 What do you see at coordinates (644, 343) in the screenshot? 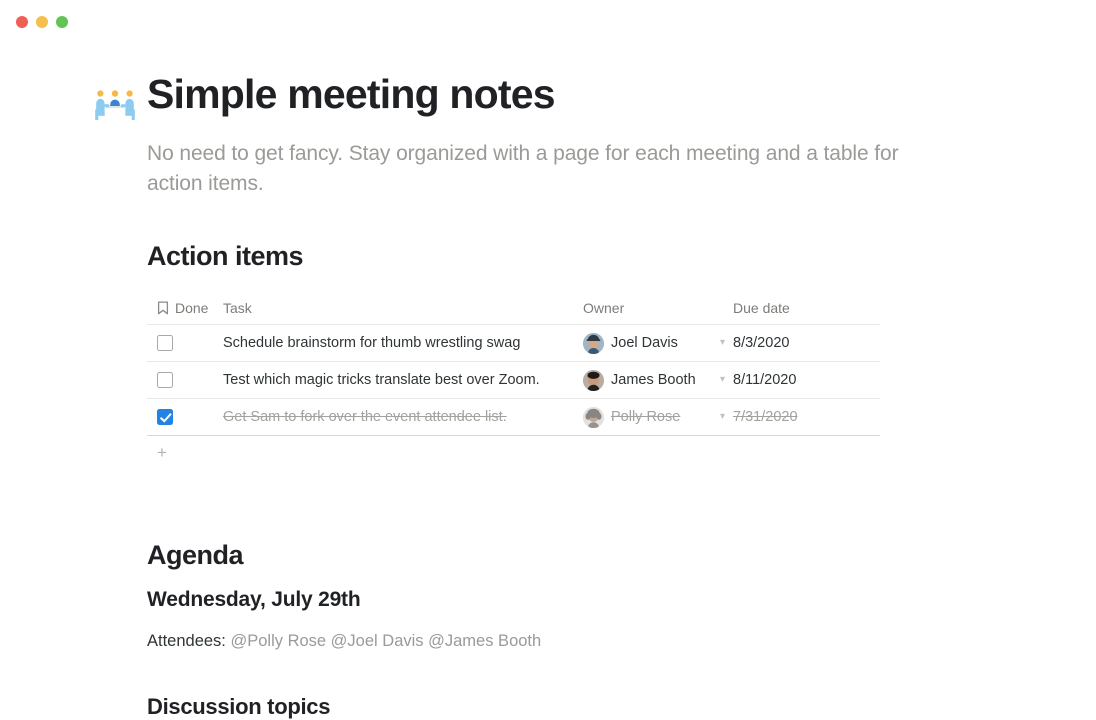
I see `owner-name: Joel Davis` at bounding box center [644, 343].